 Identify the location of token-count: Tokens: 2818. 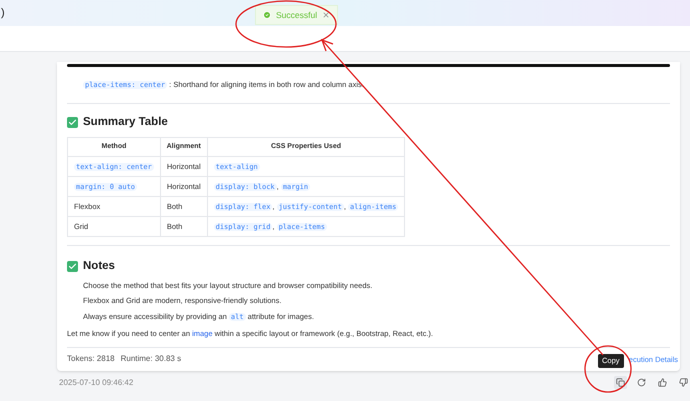
(91, 359).